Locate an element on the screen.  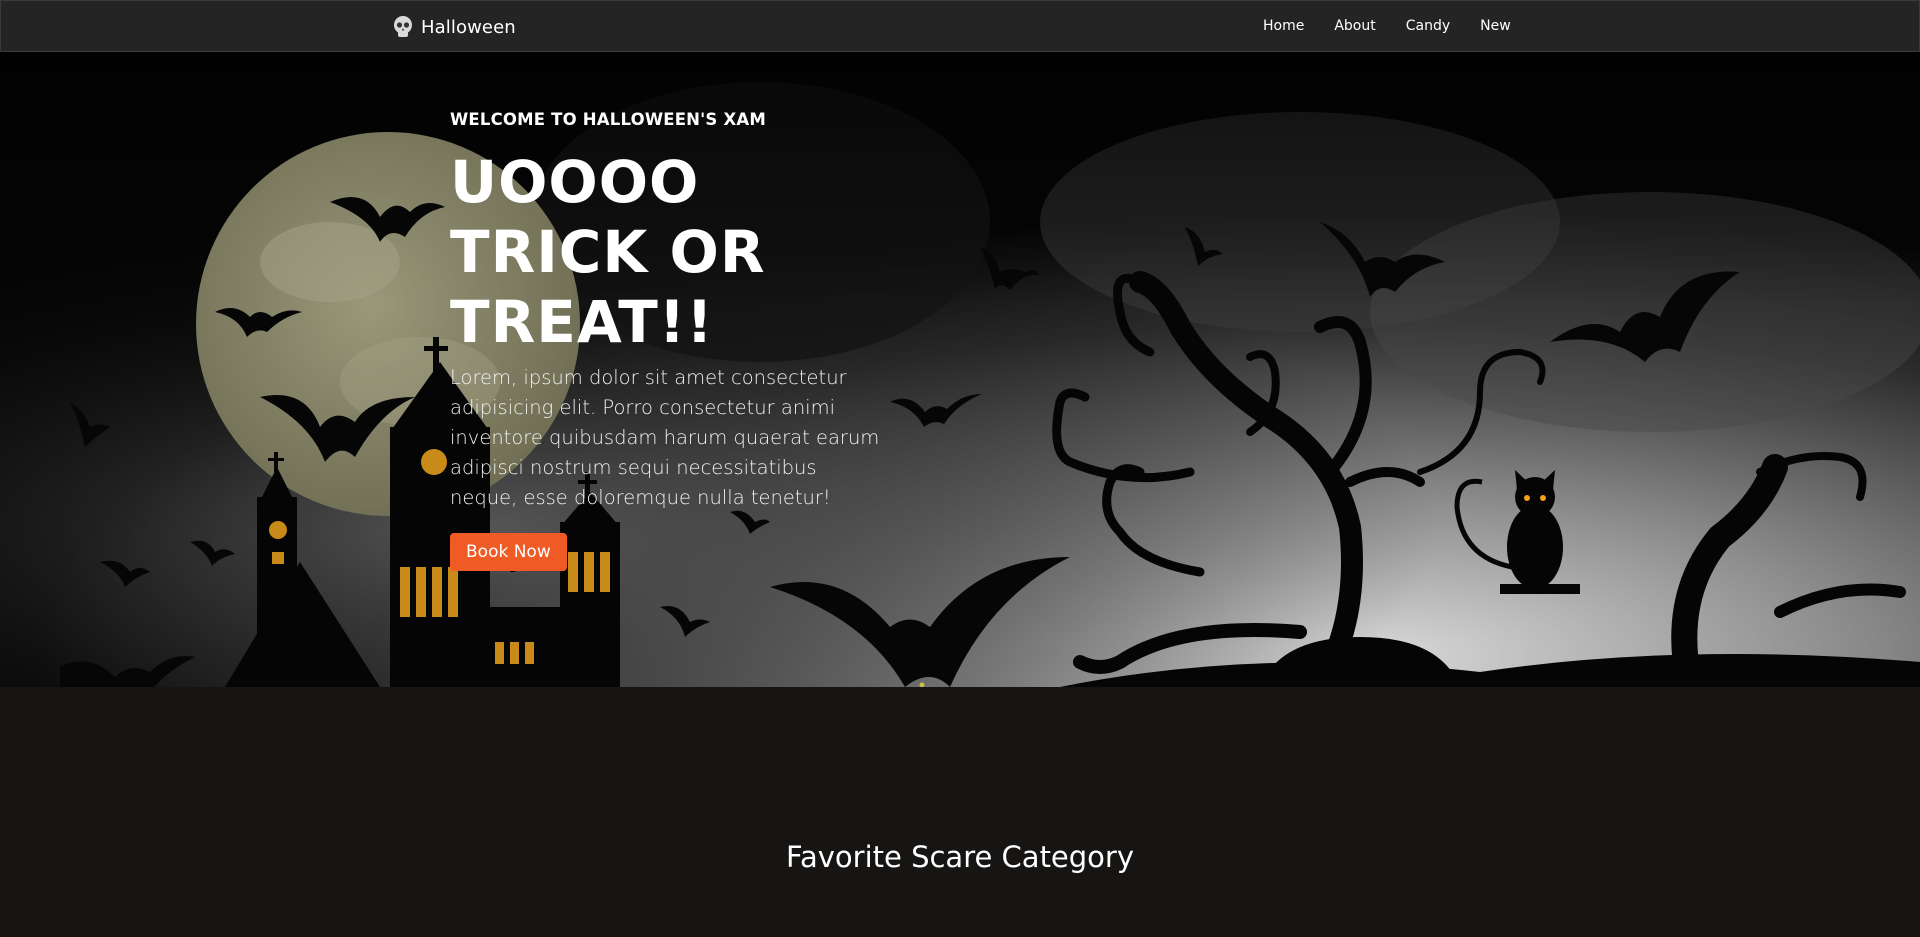
skull-icon is located at coordinates (403, 26).